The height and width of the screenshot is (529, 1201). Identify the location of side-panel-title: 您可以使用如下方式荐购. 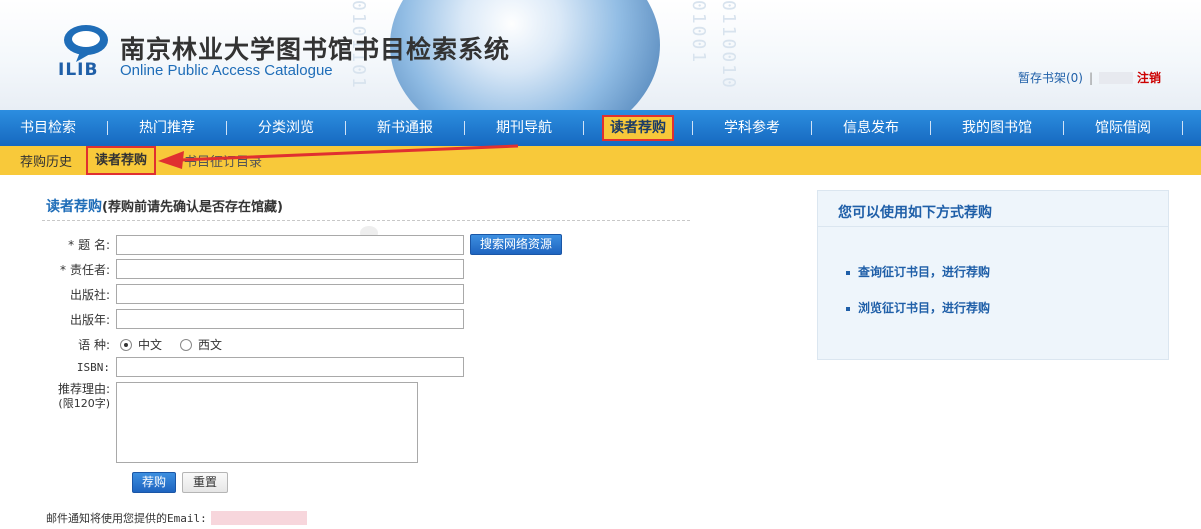
(993, 209).